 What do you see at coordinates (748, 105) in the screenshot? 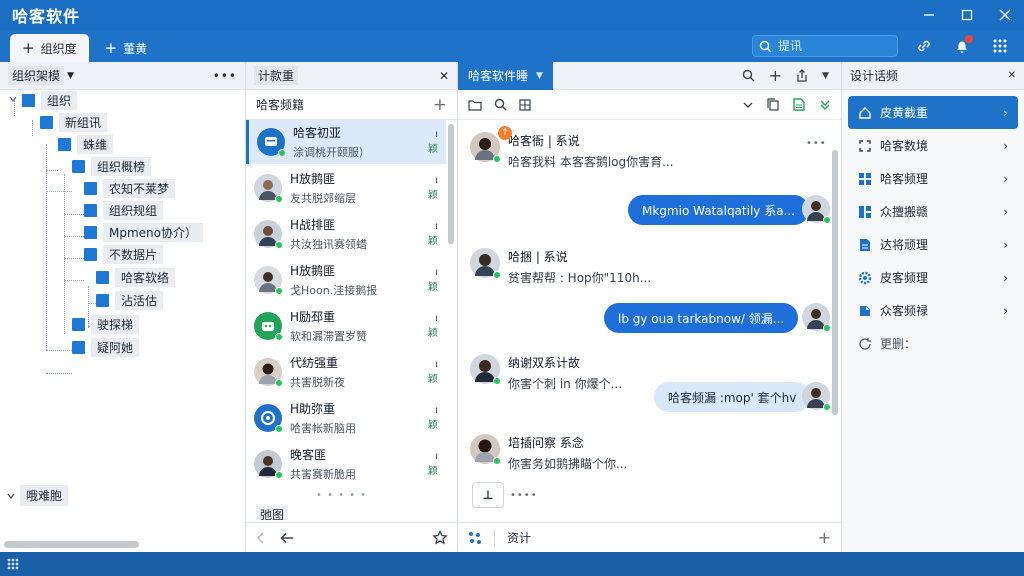
I see `chevron-down-icon` at bounding box center [748, 105].